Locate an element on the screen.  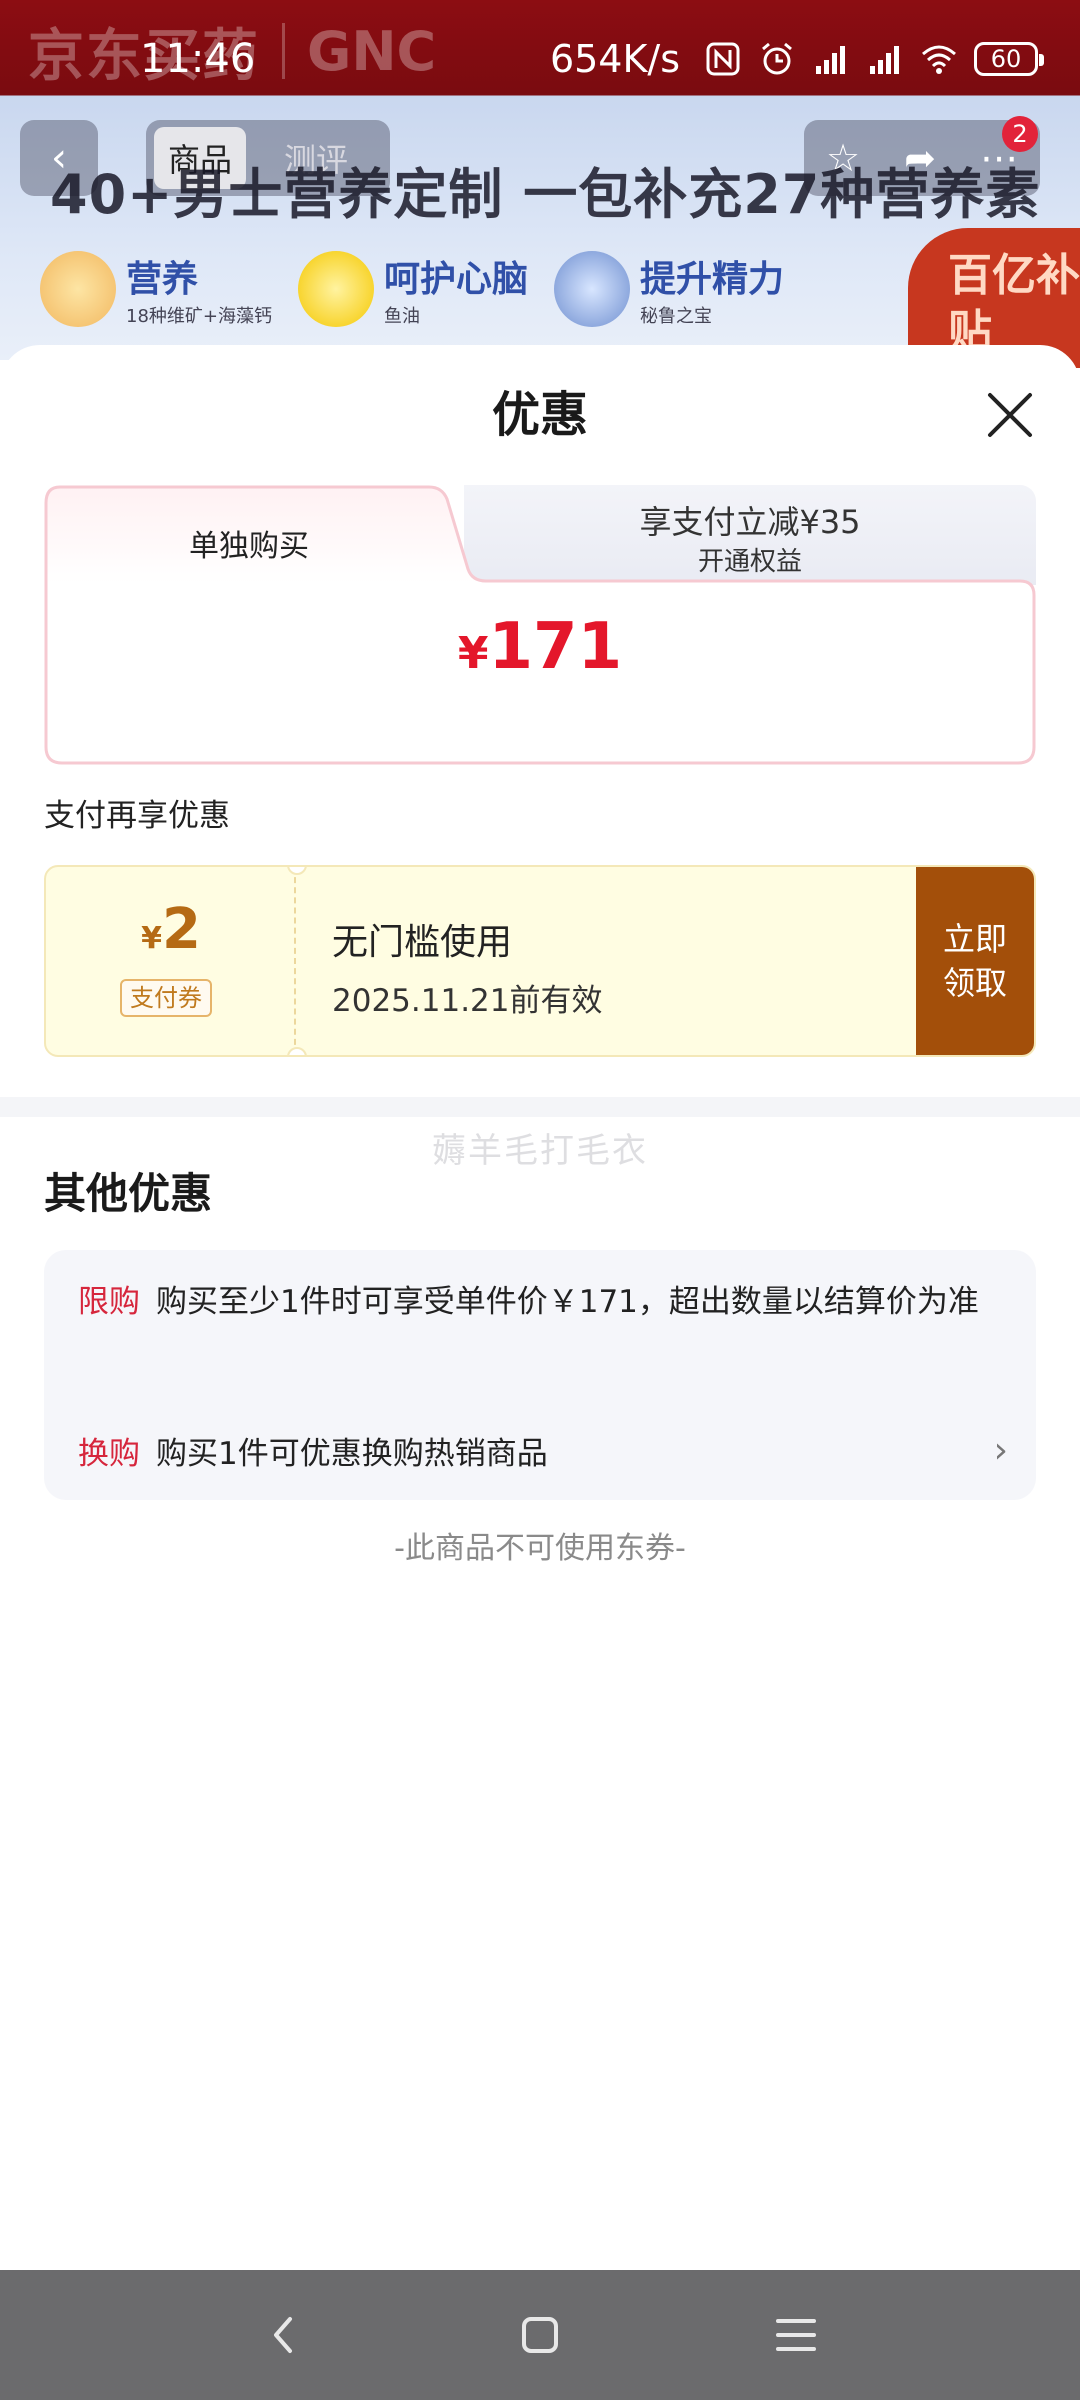
exchange-purchase-item: 换购 购买1件可优惠换购热销商品 › is located at coordinates (543, 1452).